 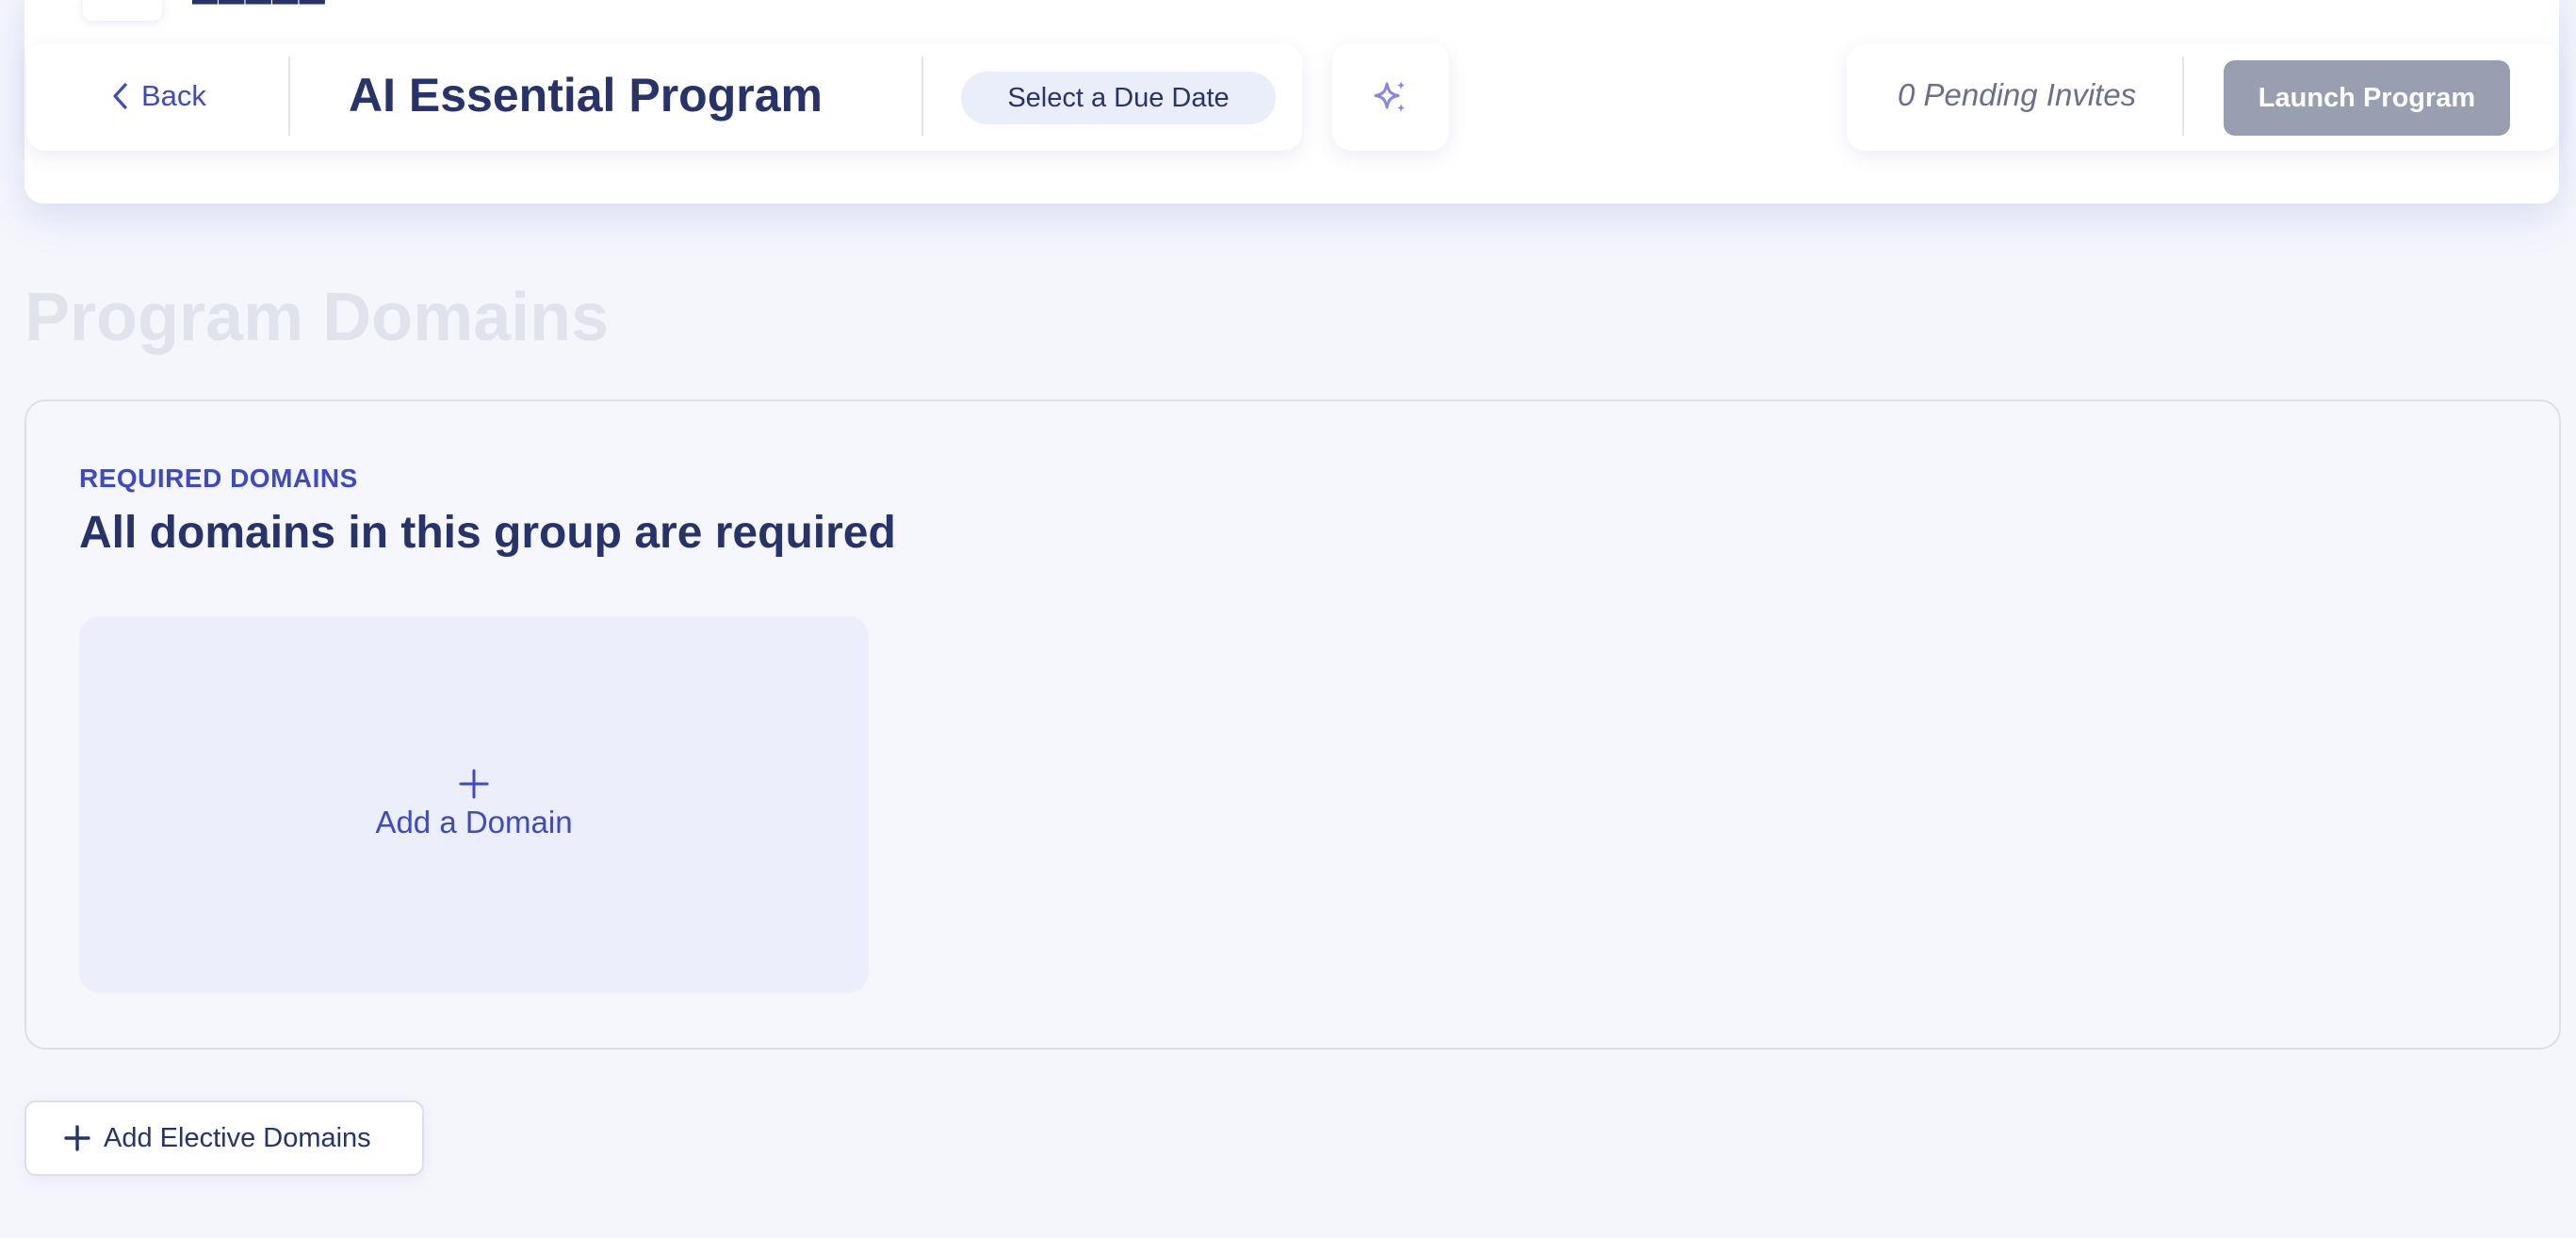 I want to click on invite-launch-bar: 0 Pending Invites Launch Program, so click(x=2203, y=97).